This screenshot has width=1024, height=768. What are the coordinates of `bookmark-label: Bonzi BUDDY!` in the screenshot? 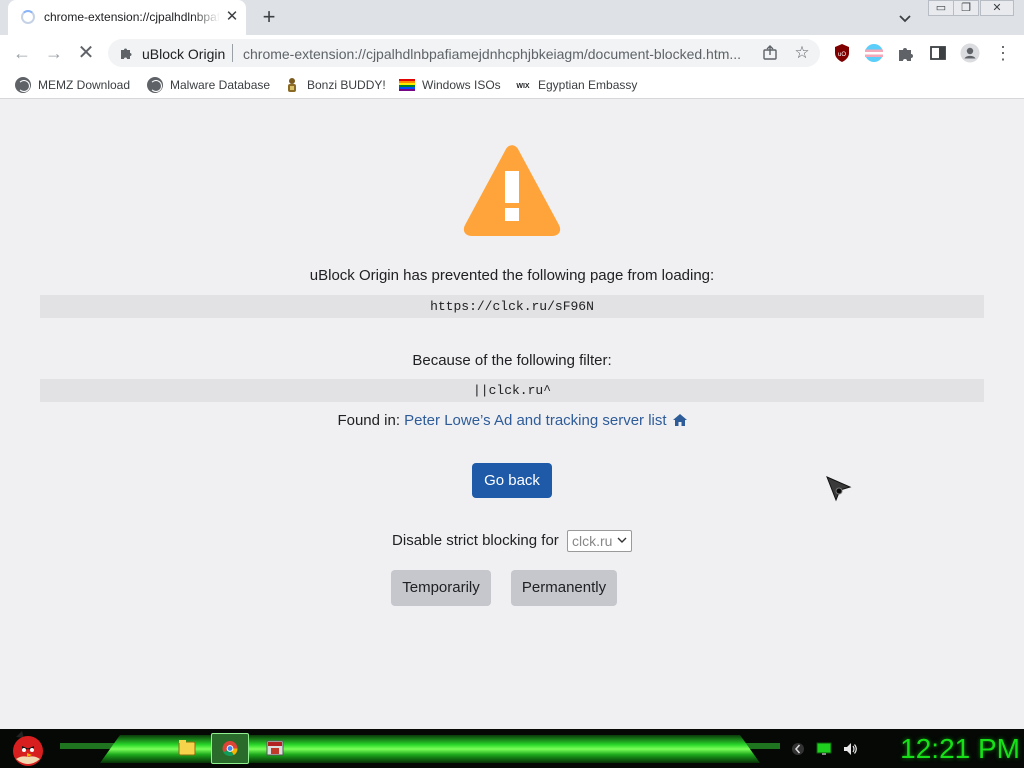 It's located at (346, 85).